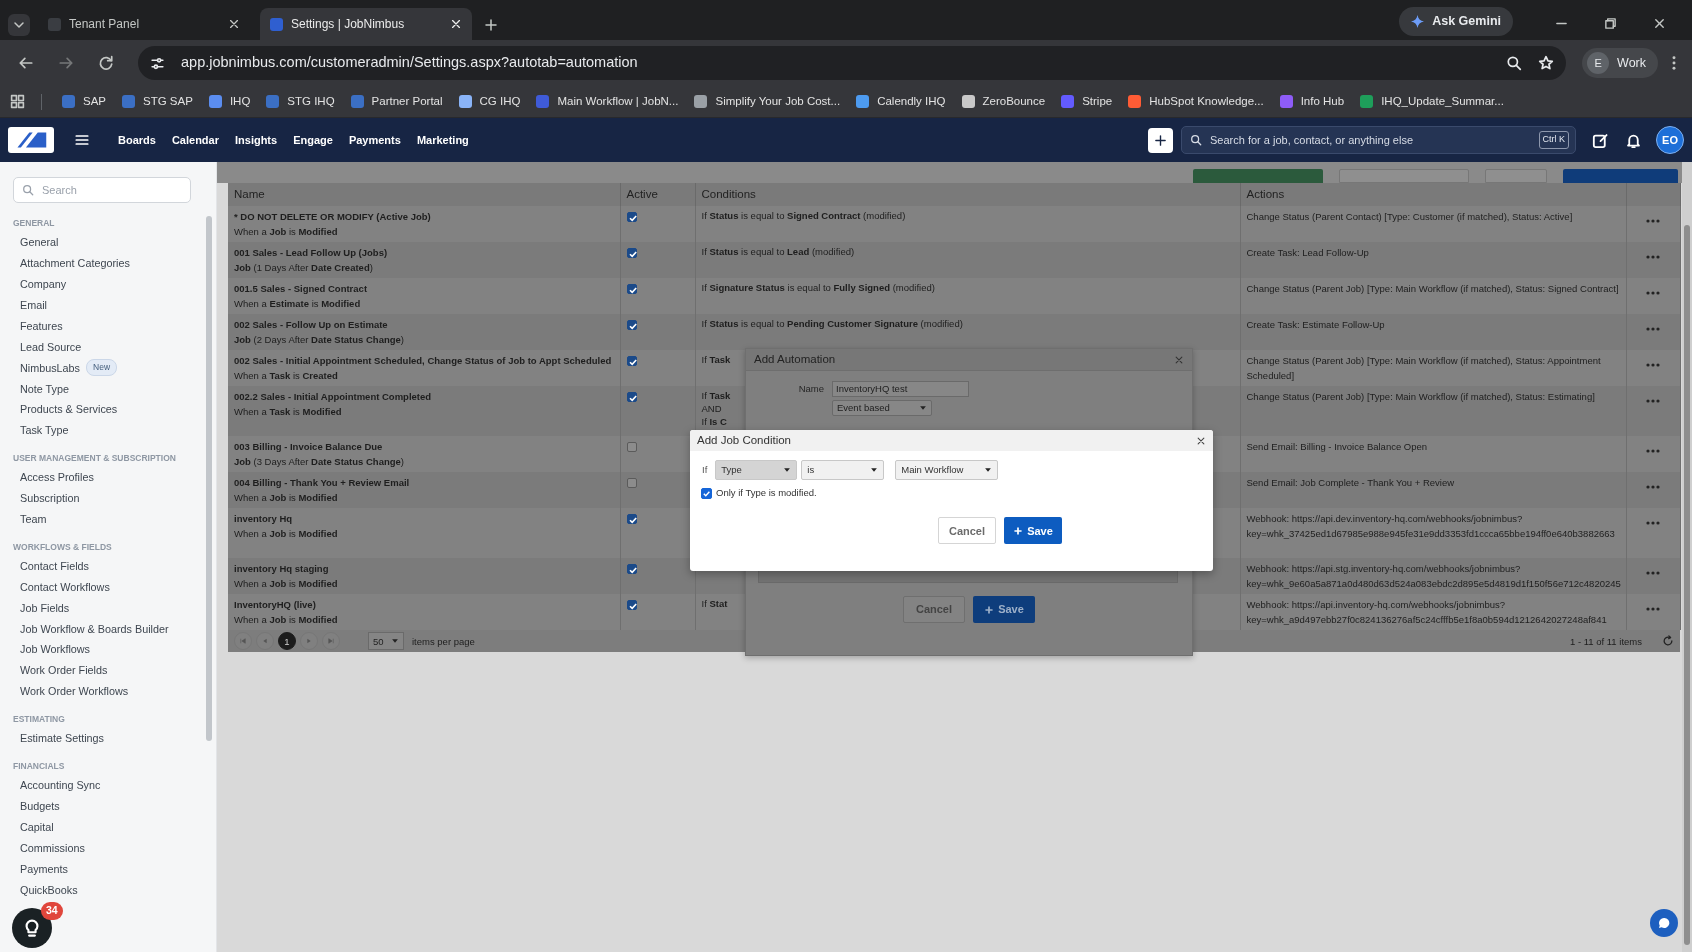 This screenshot has height=952, width=1692. Describe the element at coordinates (94, 628) in the screenshot. I see `sidebar-item: Job Workflow & Boards Builder` at that location.